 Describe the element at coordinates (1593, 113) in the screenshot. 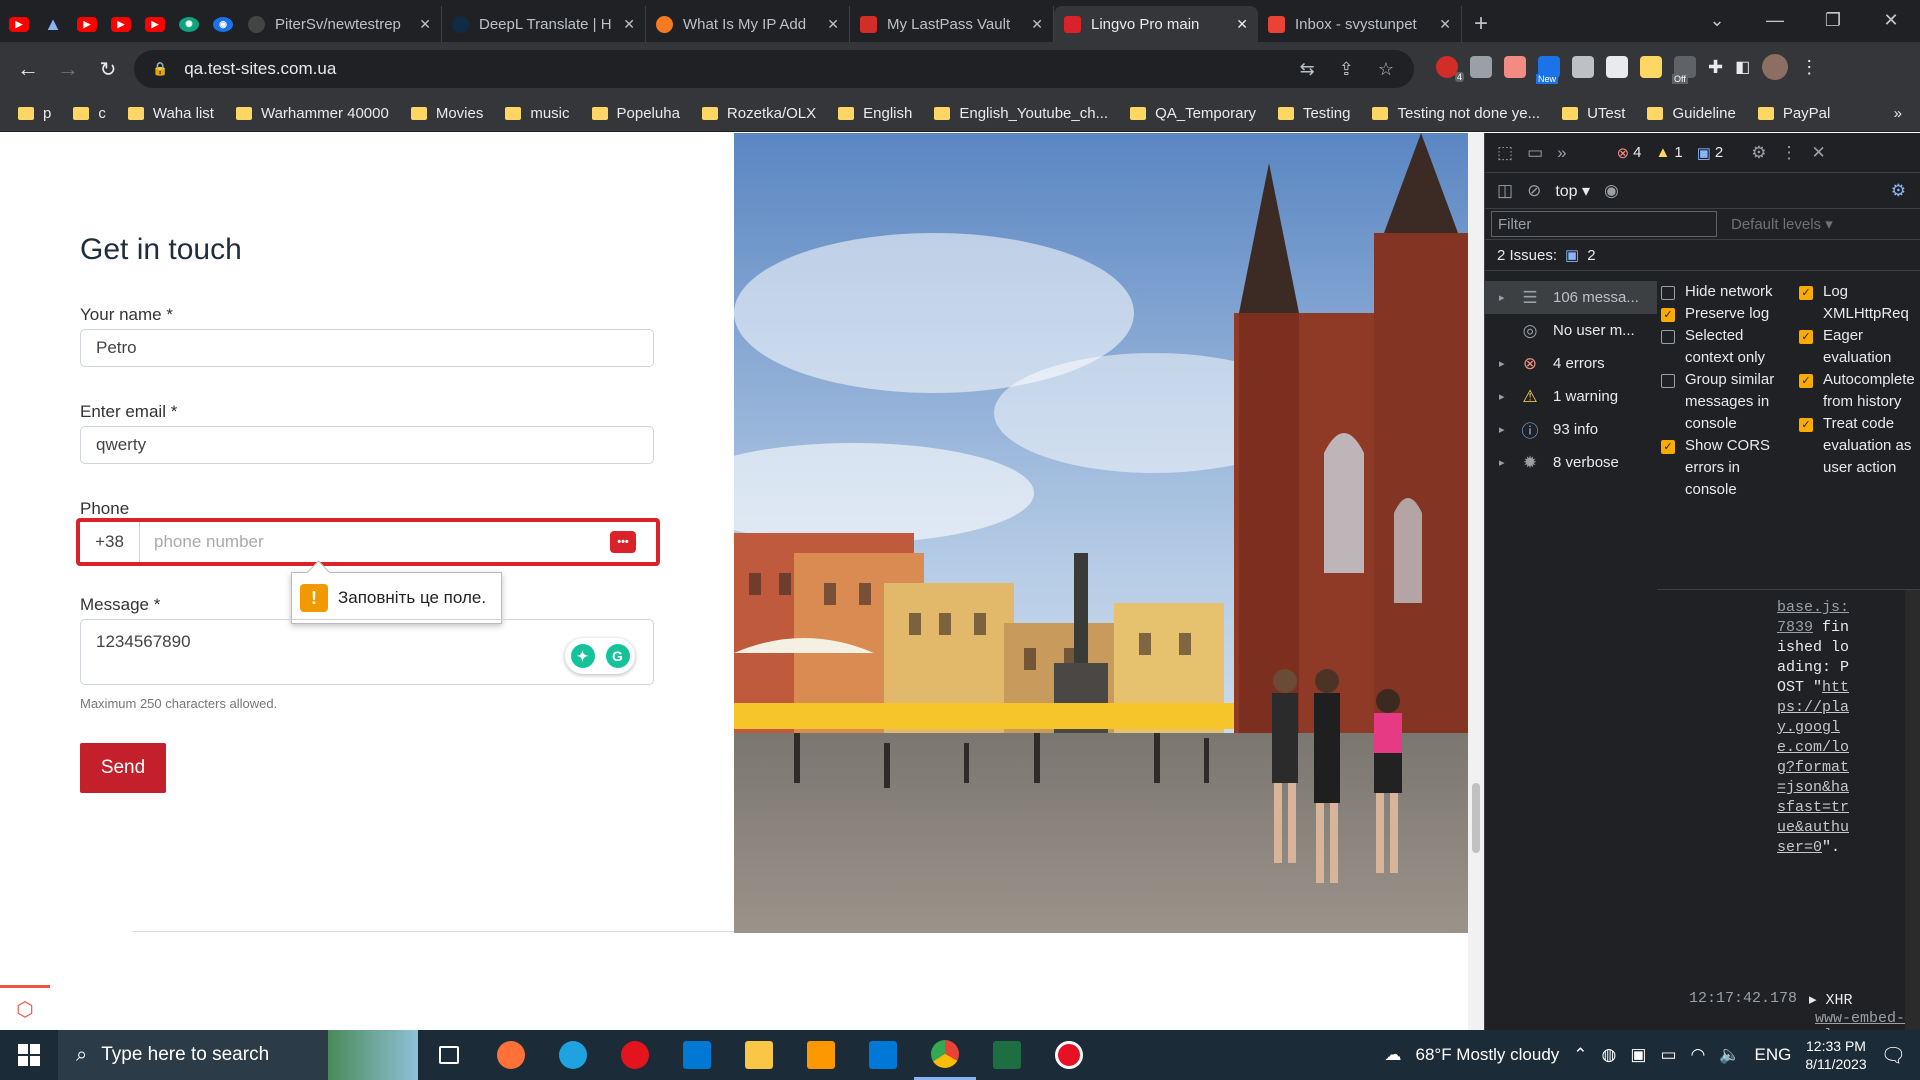

I see `bookmark-item: UTest` at that location.